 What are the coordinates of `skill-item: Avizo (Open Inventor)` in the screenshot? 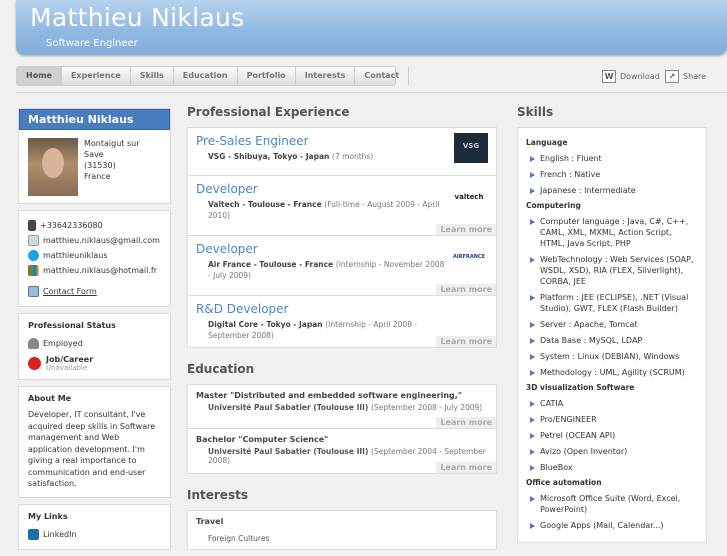 It's located at (614, 451).